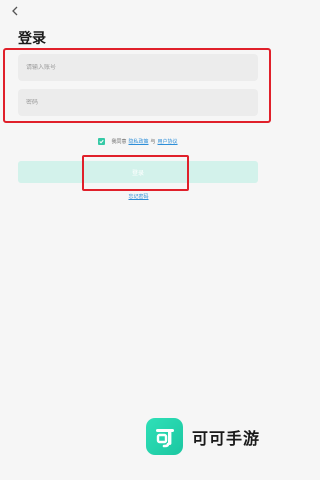  I want to click on agreement-joiner: 与, so click(153, 142).